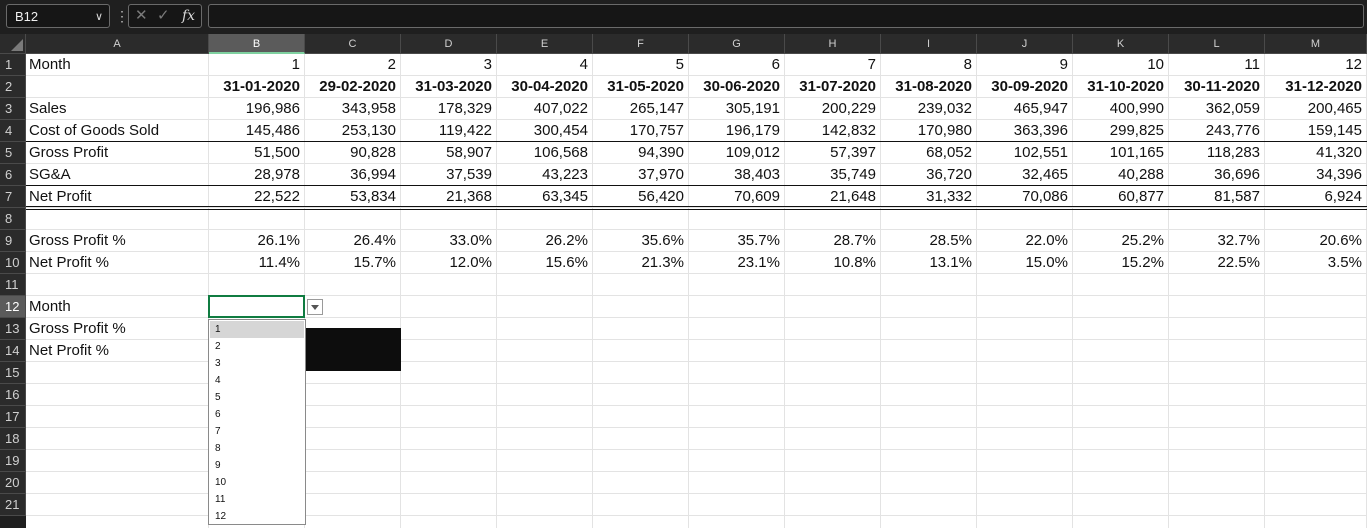 The height and width of the screenshot is (528, 1367). I want to click on dropdown-option-11: 11, so click(257, 499).